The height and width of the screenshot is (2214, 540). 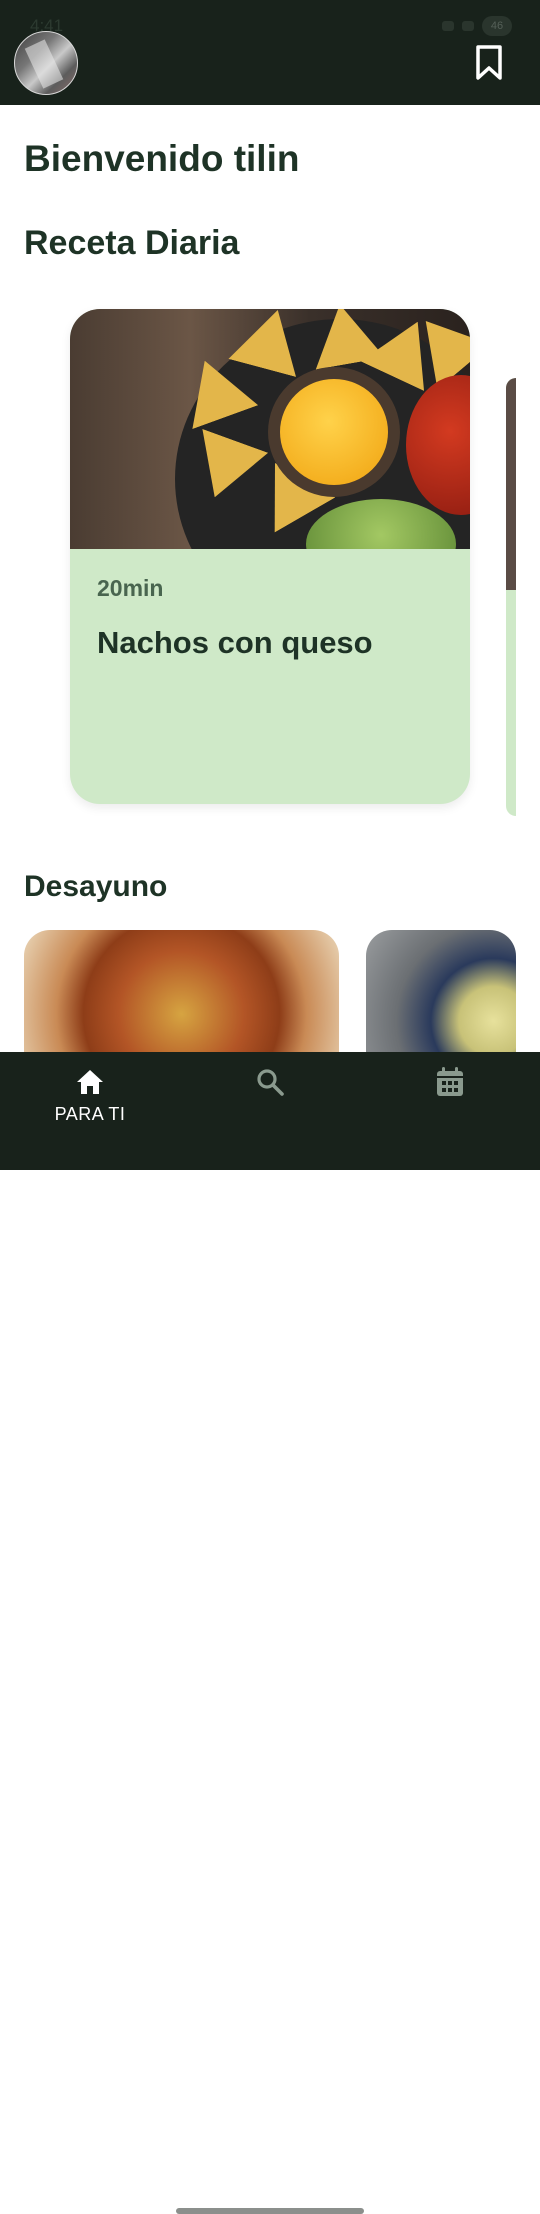 What do you see at coordinates (270, 52) in the screenshot?
I see `top-app-bar: 4:41 46` at bounding box center [270, 52].